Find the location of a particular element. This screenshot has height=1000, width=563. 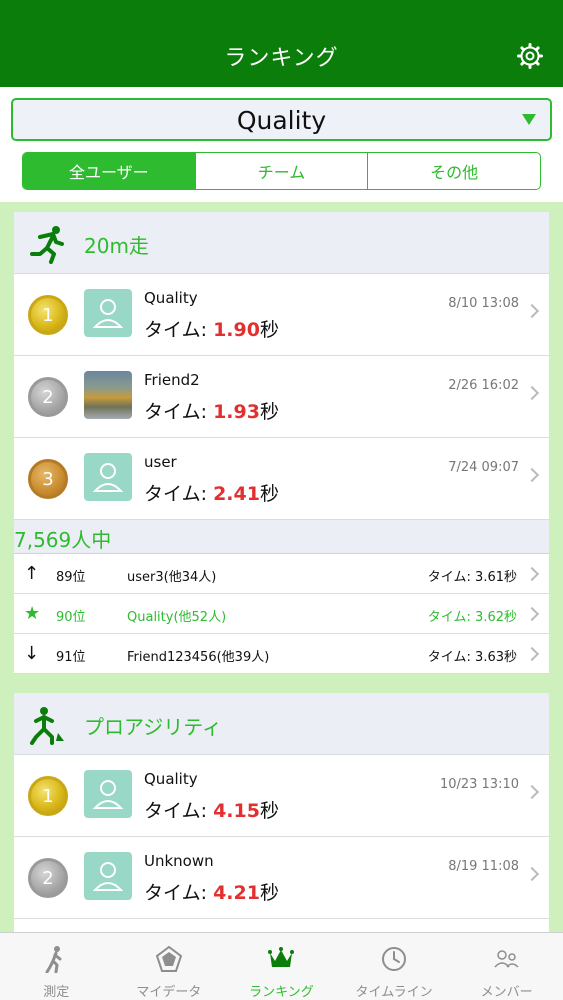

up-arrow-icon: ↑ is located at coordinates (32, 573).